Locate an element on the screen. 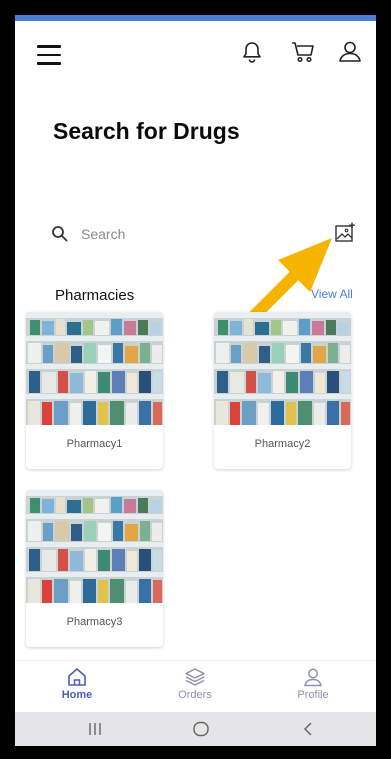 This screenshot has width=391, height=759. nav-orders: Orders is located at coordinates (195, 688).